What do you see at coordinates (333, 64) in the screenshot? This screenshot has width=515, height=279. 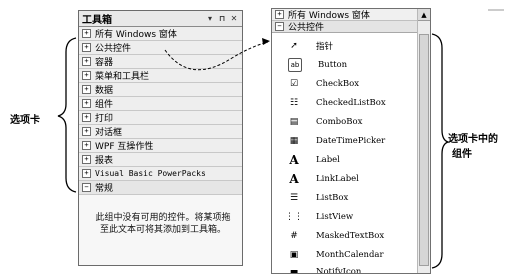 I see `component-item-label: Button` at bounding box center [333, 64].